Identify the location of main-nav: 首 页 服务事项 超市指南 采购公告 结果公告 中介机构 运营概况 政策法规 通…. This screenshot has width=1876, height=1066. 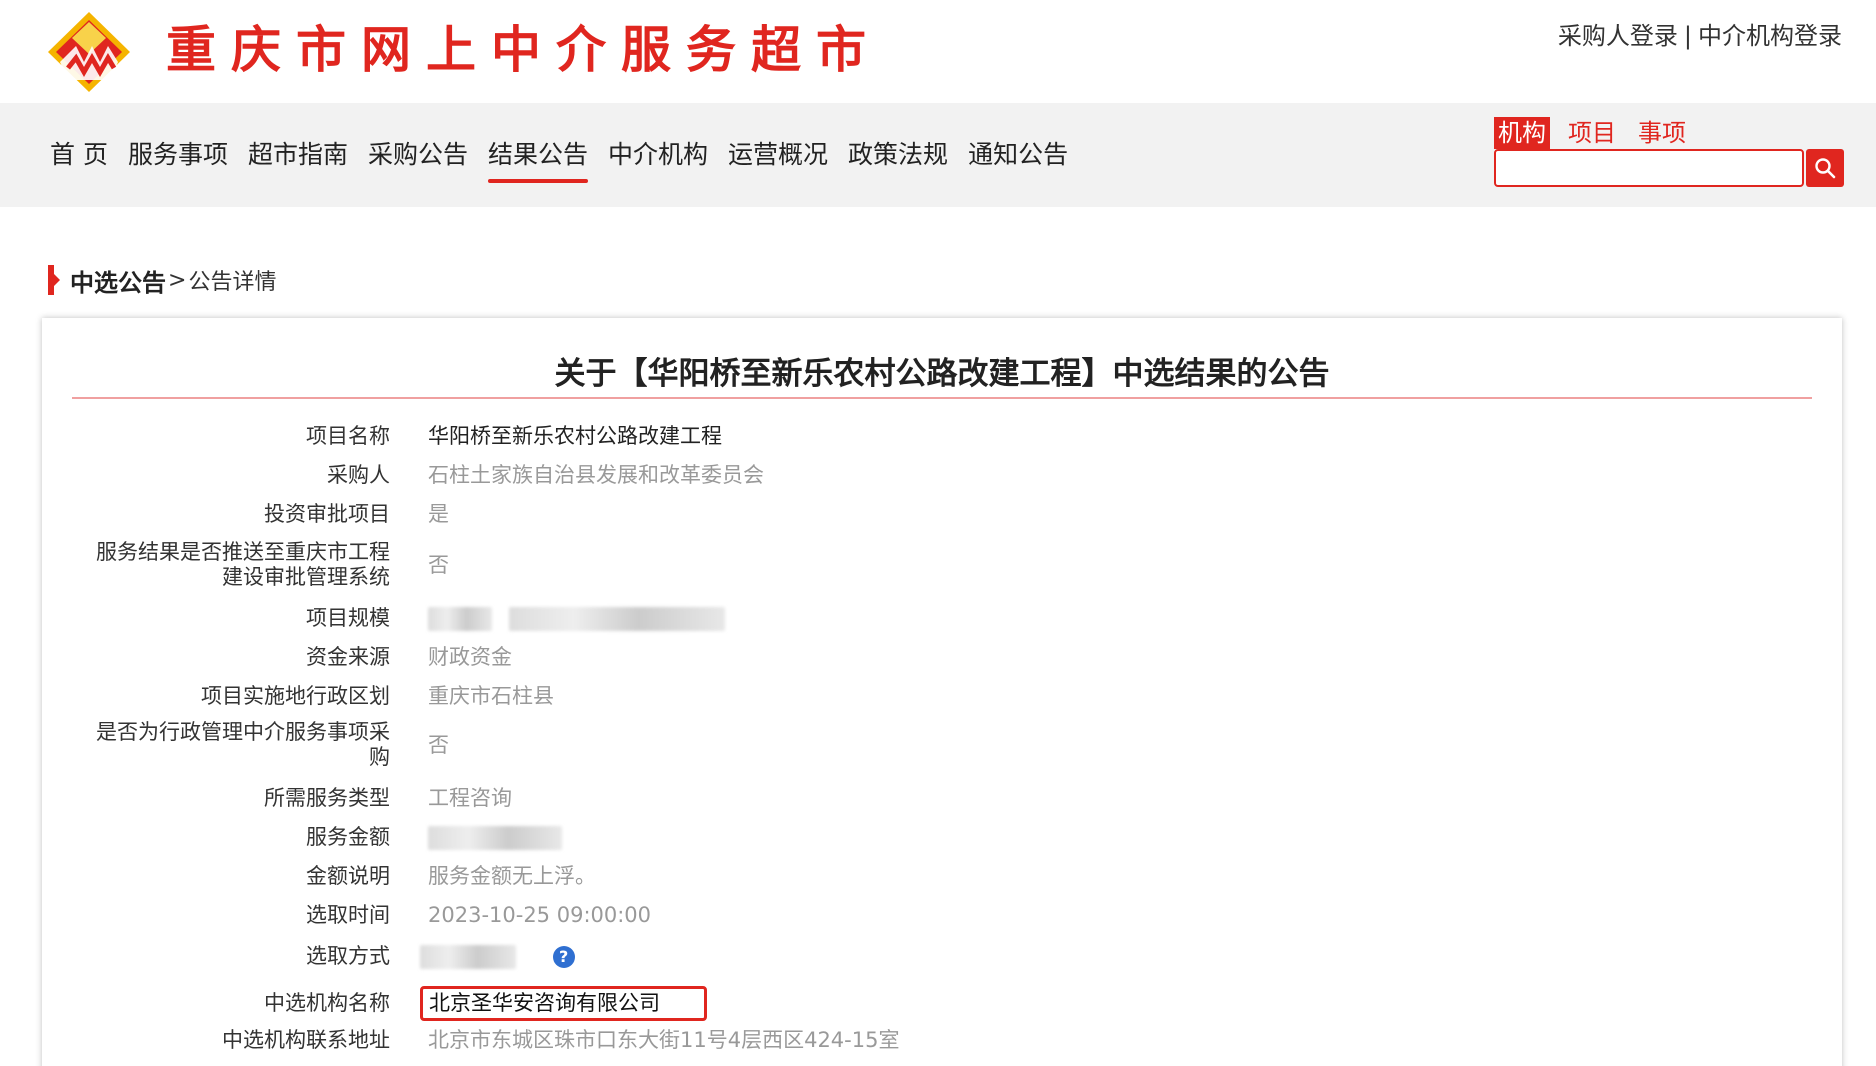
(559, 160).